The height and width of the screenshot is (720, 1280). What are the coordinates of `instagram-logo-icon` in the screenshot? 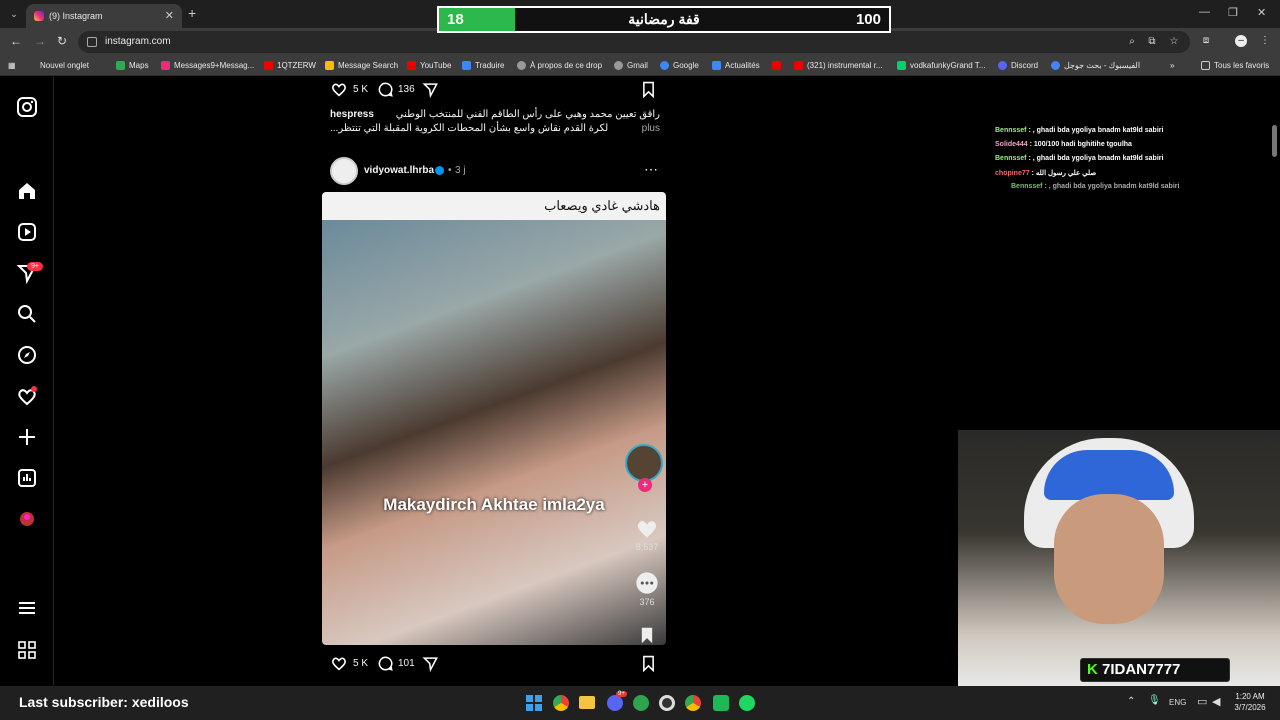 It's located at (27, 107).